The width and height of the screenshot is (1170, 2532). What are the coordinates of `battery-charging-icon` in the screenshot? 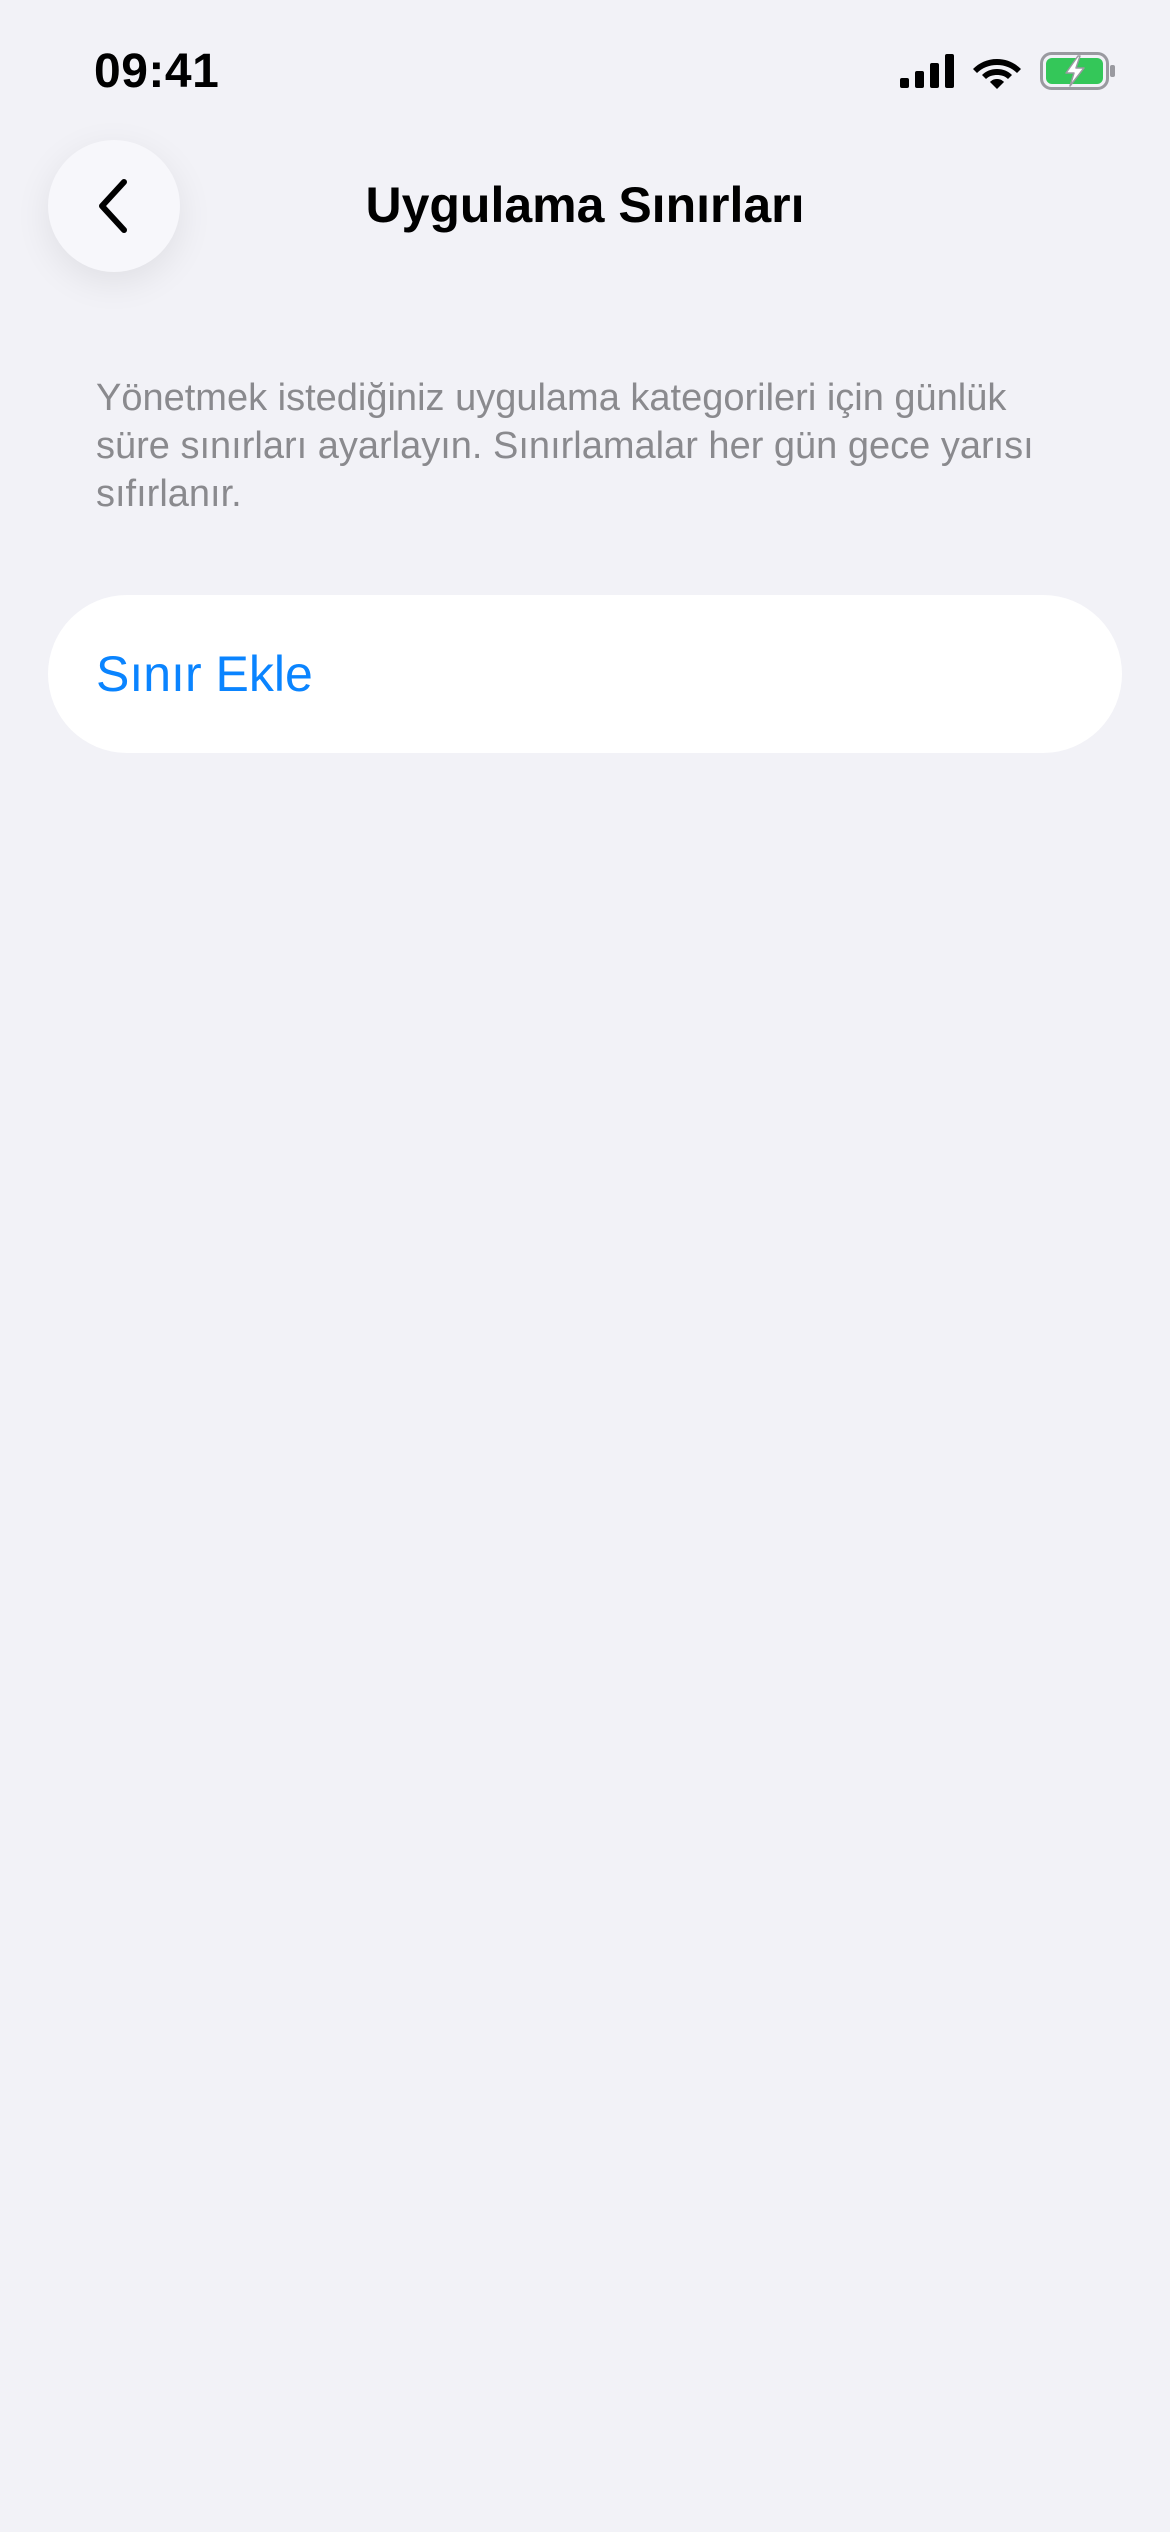 It's located at (1077, 71).